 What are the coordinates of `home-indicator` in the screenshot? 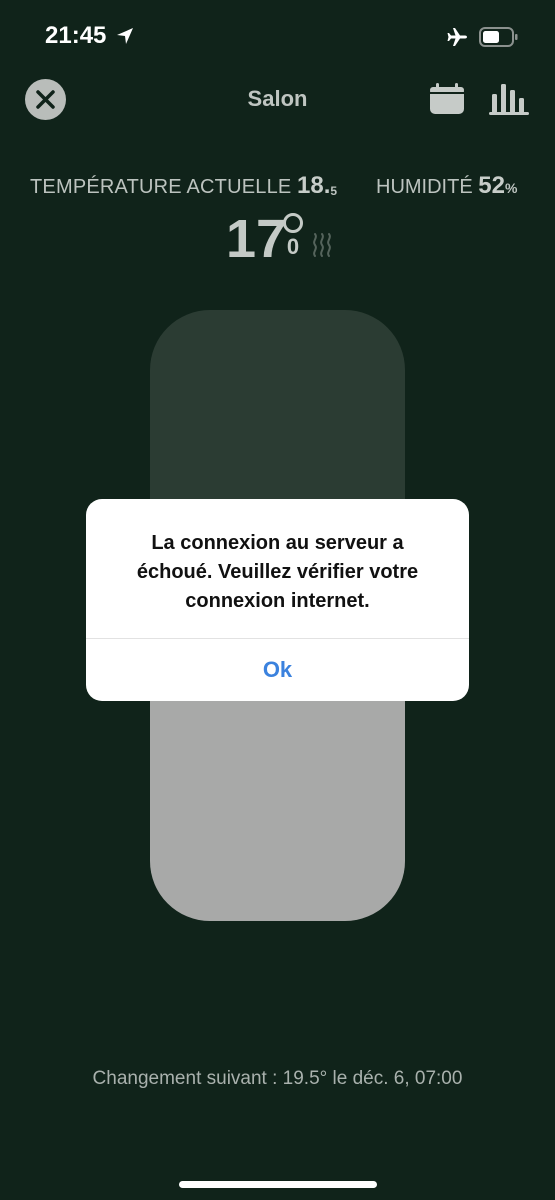 It's located at (278, 1184).